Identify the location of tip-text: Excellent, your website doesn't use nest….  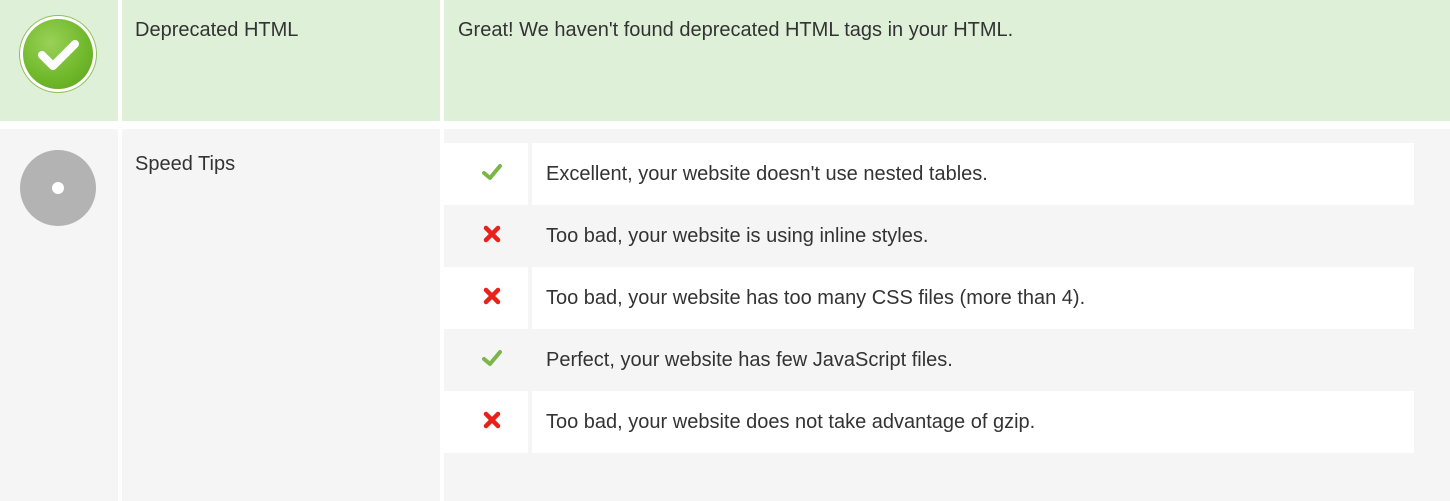
(767, 174).